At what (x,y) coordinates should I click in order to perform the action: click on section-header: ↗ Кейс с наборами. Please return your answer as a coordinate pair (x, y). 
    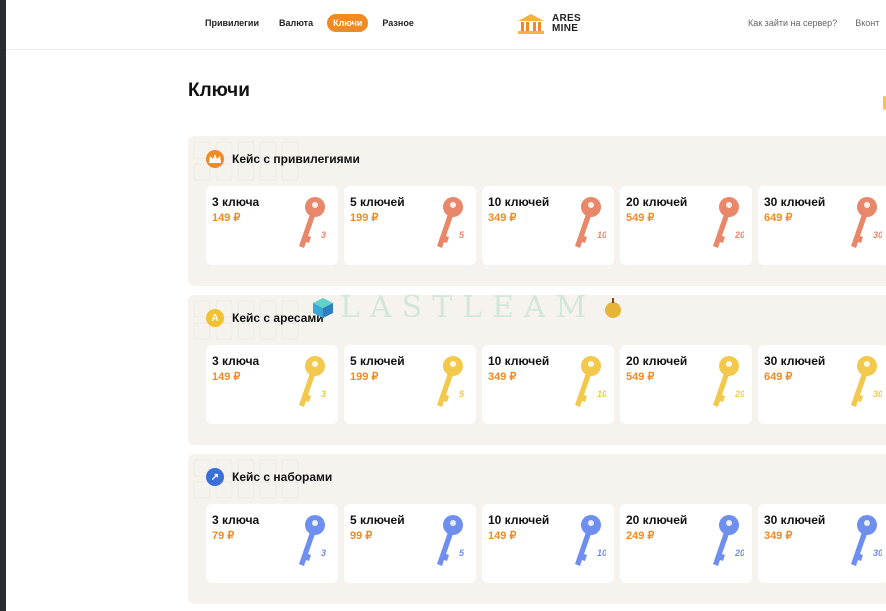
    Looking at the image, I should click on (269, 477).